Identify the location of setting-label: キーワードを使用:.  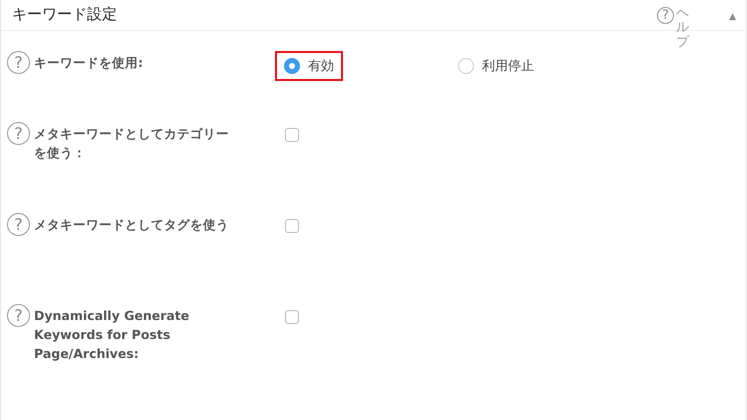
(89, 63).